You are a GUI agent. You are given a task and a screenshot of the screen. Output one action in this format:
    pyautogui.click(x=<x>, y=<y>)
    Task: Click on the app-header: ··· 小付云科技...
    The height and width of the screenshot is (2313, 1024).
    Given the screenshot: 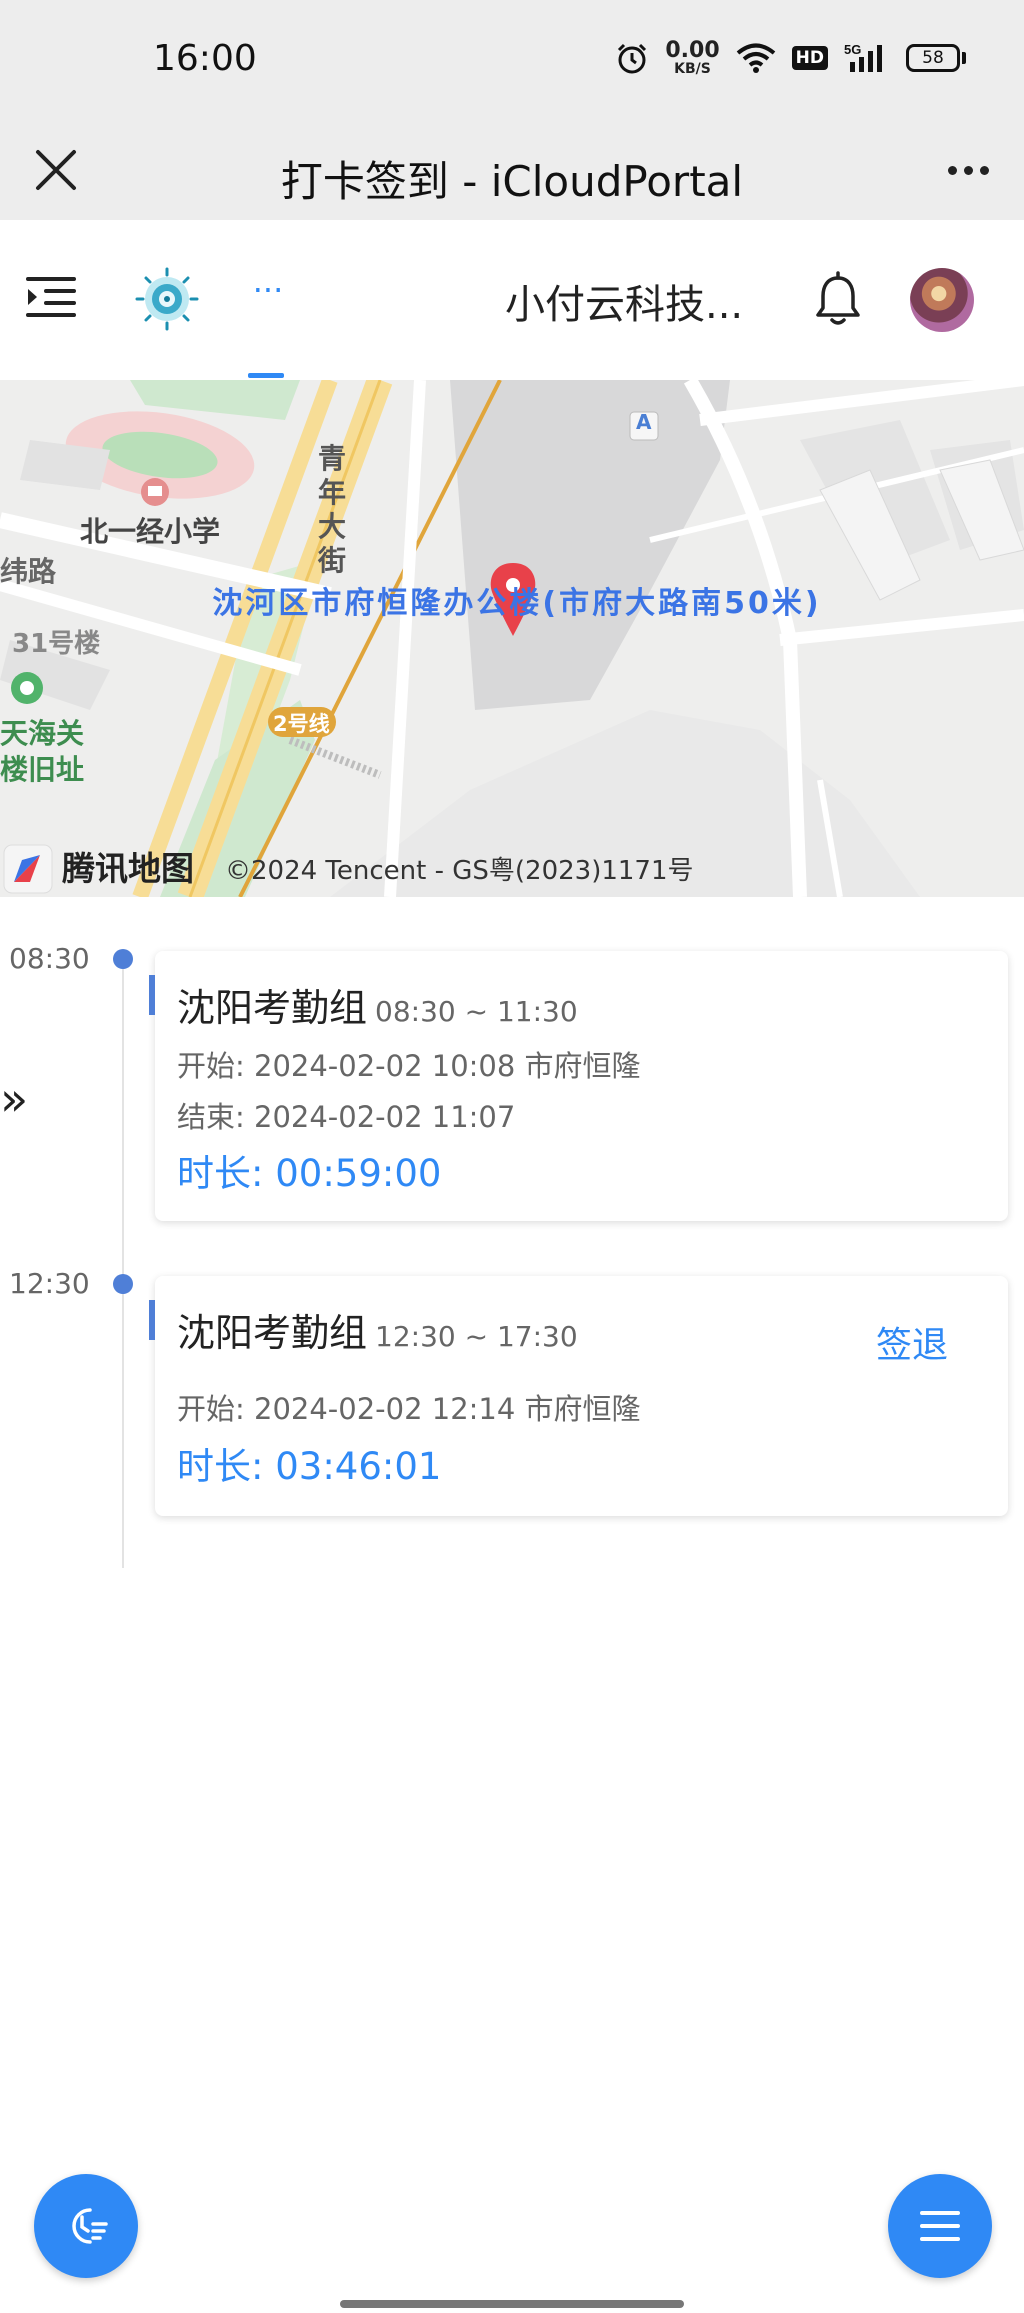 What is the action you would take?
    pyautogui.click(x=512, y=300)
    